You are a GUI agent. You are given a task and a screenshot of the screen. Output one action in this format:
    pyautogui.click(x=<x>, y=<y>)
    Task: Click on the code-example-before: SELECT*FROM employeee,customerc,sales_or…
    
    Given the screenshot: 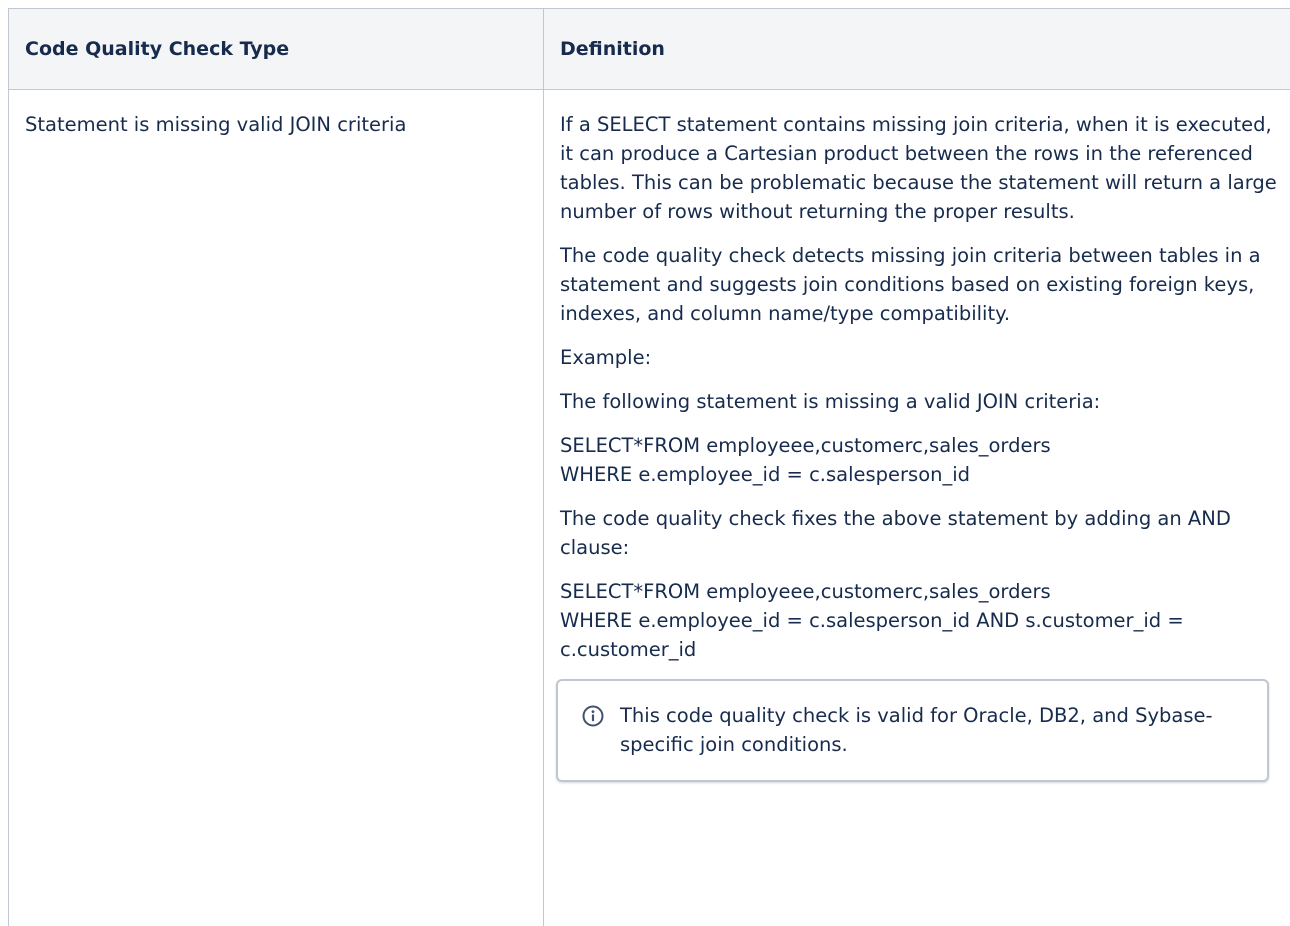 What is the action you would take?
    pyautogui.click(x=920, y=460)
    